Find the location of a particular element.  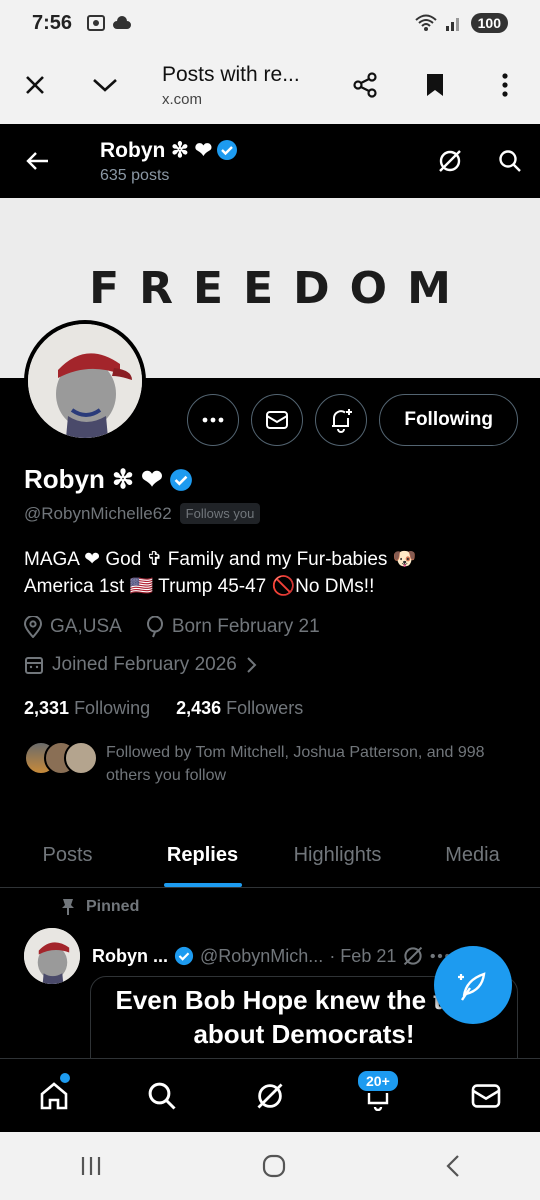

profile-avatar is located at coordinates (85, 381).